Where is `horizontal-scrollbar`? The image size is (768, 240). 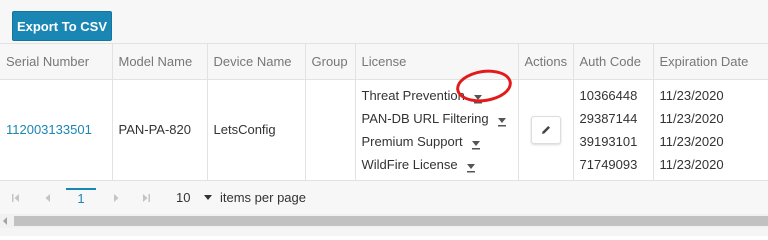 horizontal-scrollbar is located at coordinates (384, 221).